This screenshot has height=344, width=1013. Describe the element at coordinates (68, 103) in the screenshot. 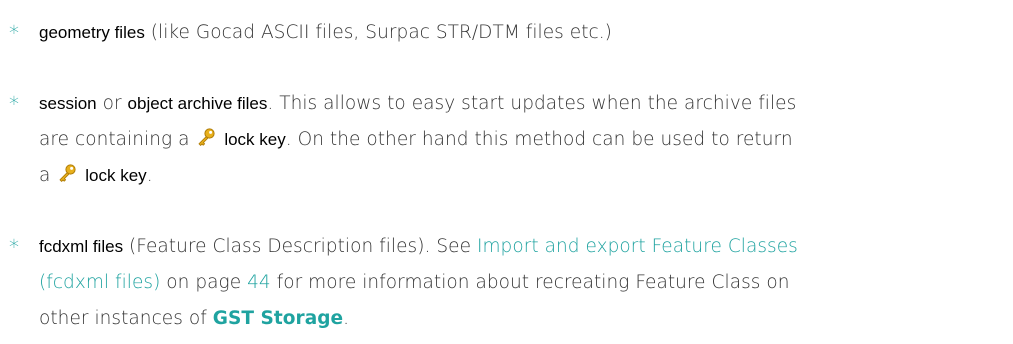

I see `term-session: session` at that location.